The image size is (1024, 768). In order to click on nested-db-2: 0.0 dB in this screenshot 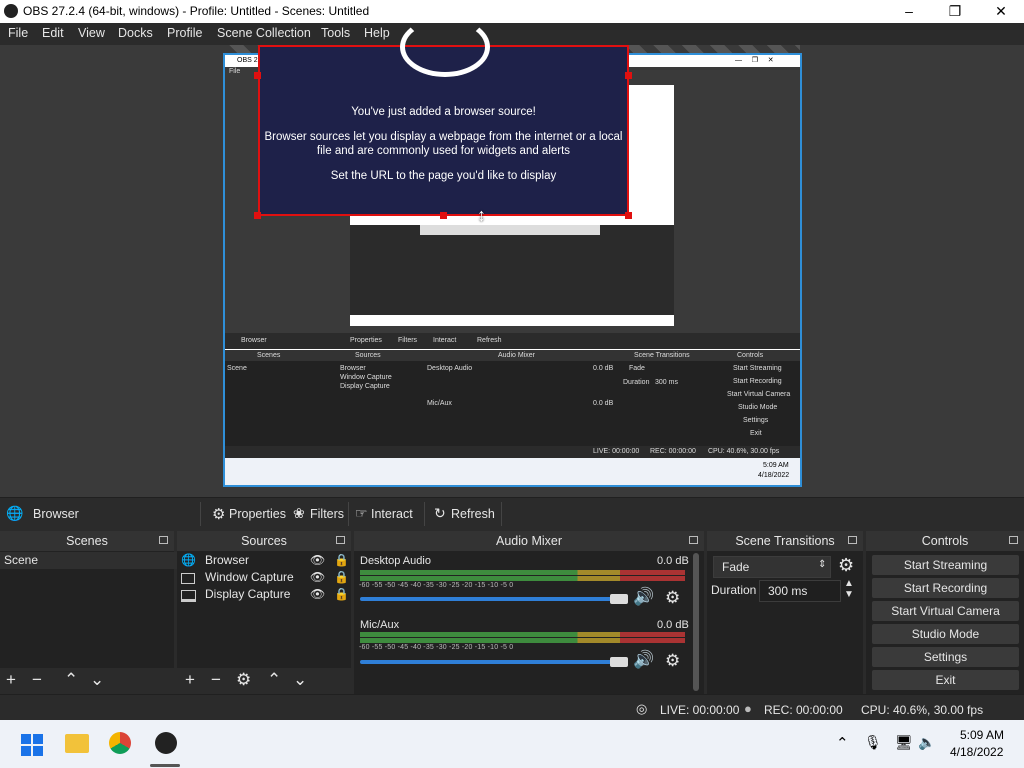, I will do `click(603, 403)`.